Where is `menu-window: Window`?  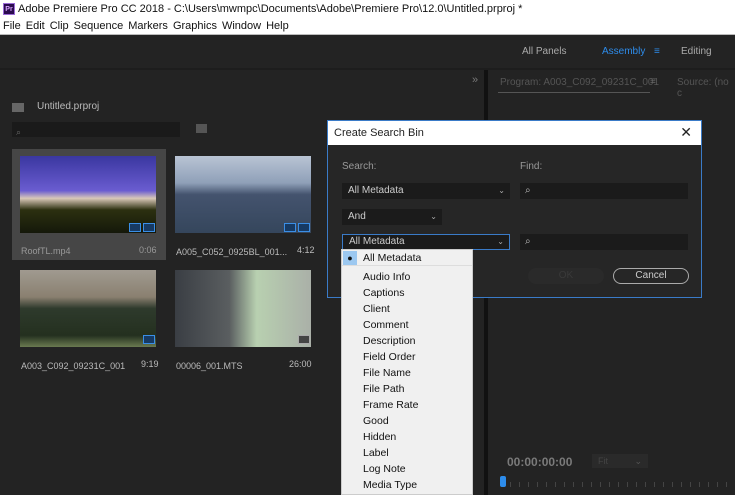 menu-window: Window is located at coordinates (241, 26).